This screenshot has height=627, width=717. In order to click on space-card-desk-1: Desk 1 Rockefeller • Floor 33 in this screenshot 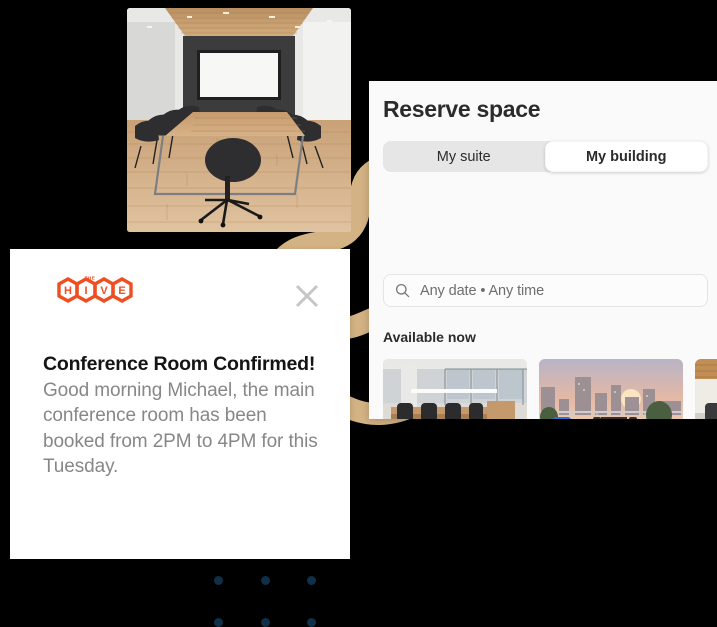, I will do `click(455, 389)`.